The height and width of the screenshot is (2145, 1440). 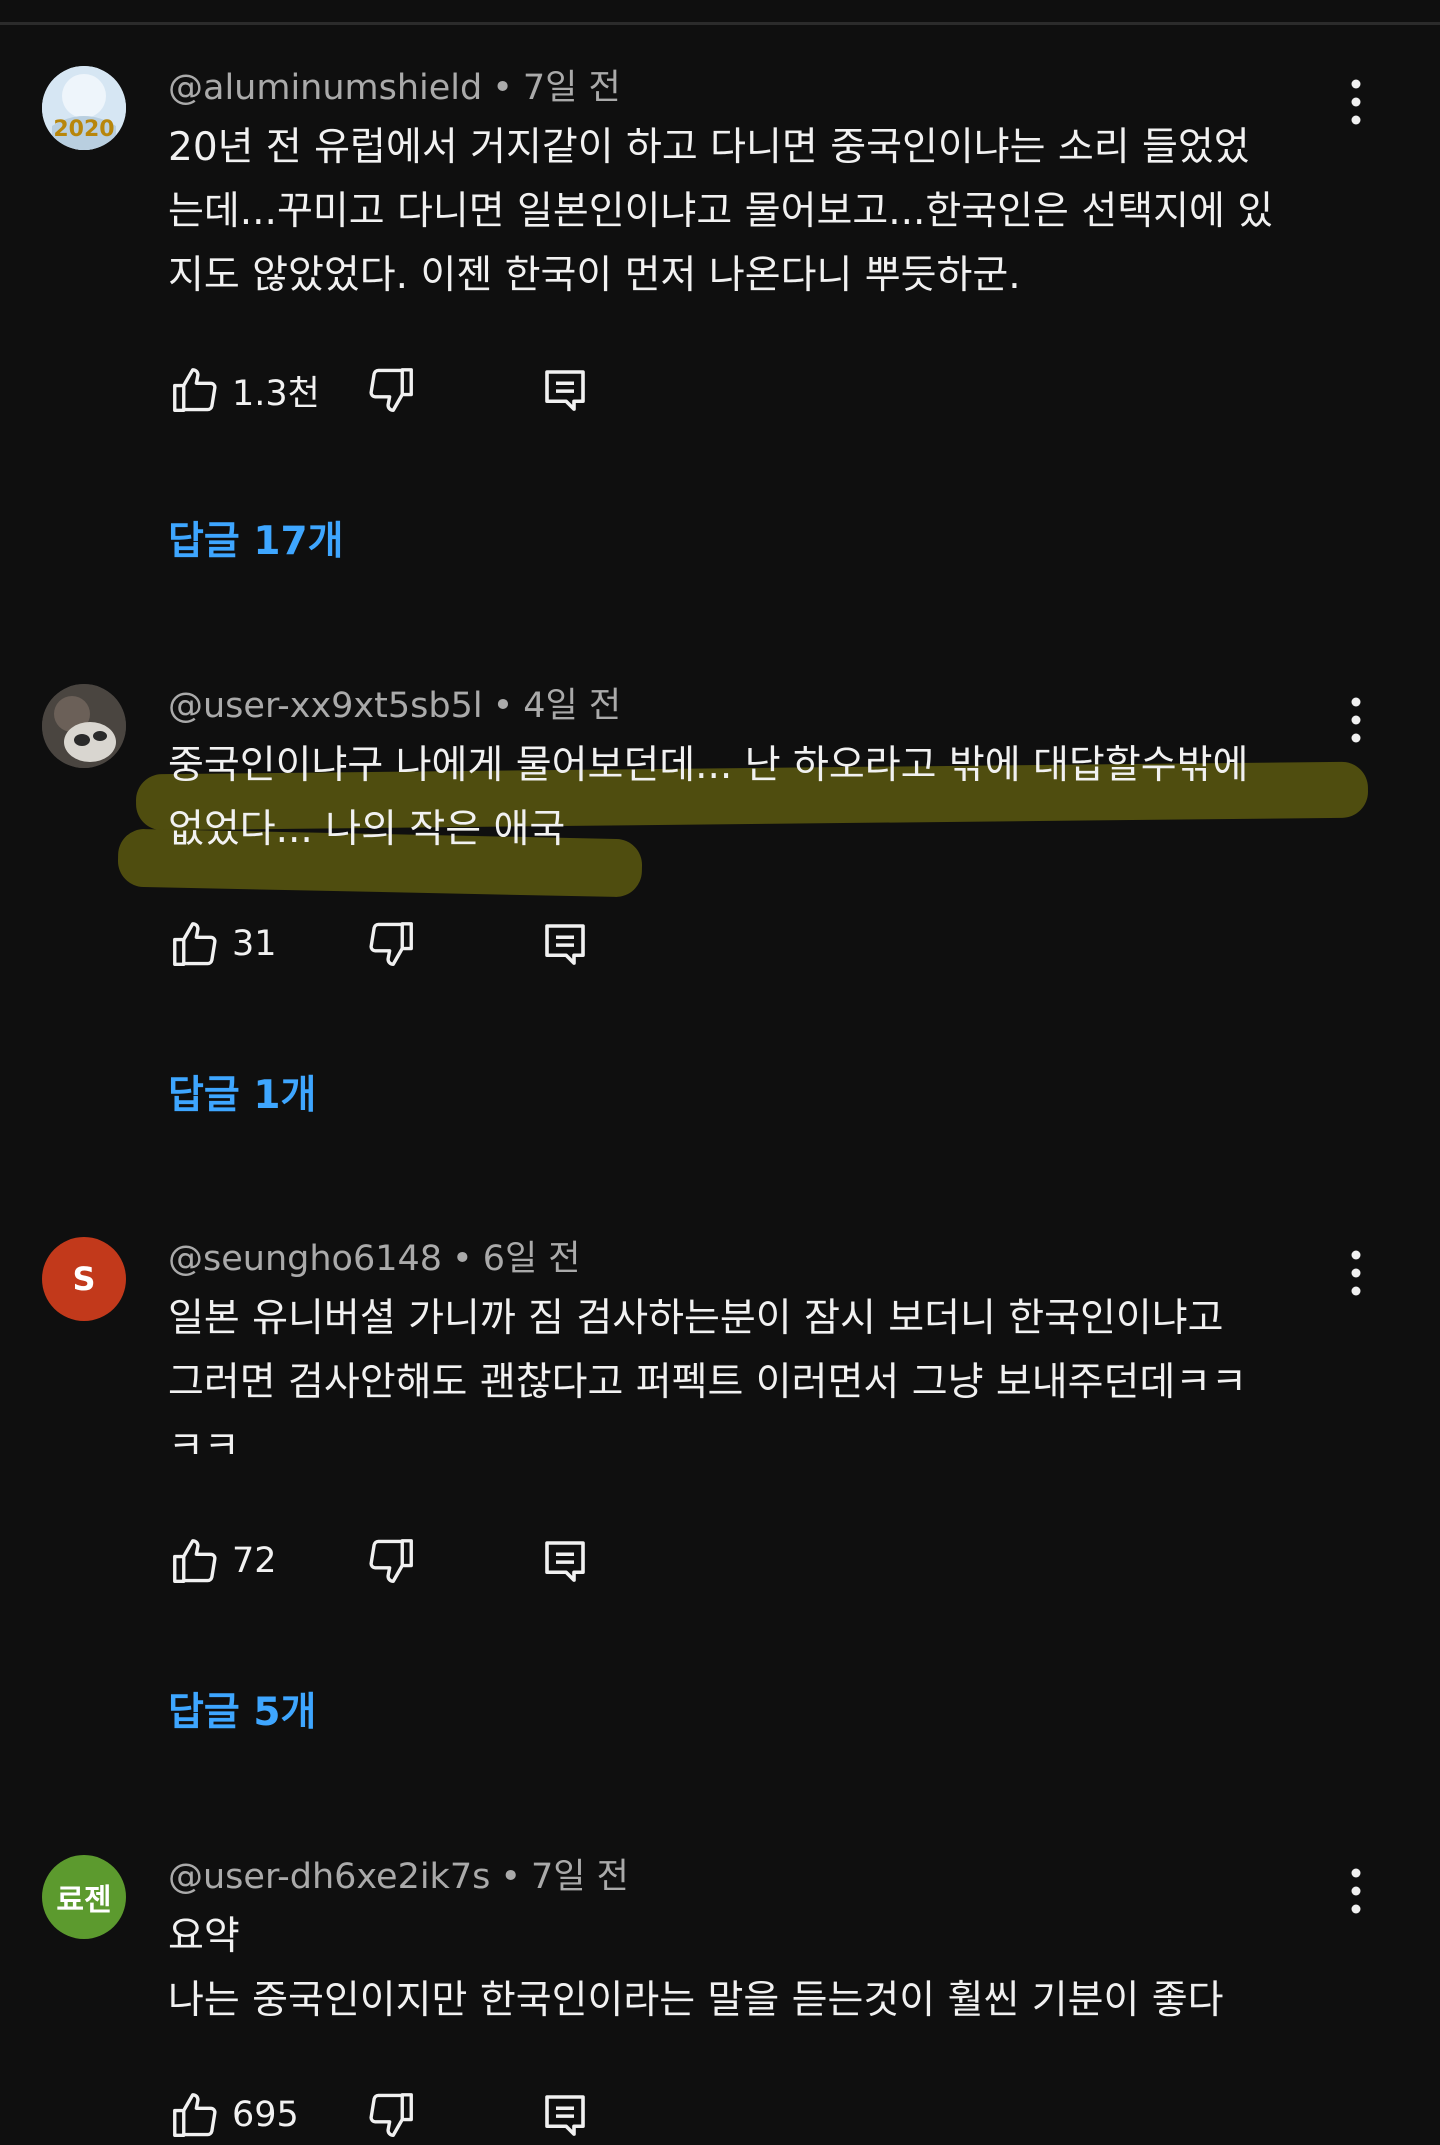 I want to click on comment-actions: 1.3천, so click(x=468, y=390).